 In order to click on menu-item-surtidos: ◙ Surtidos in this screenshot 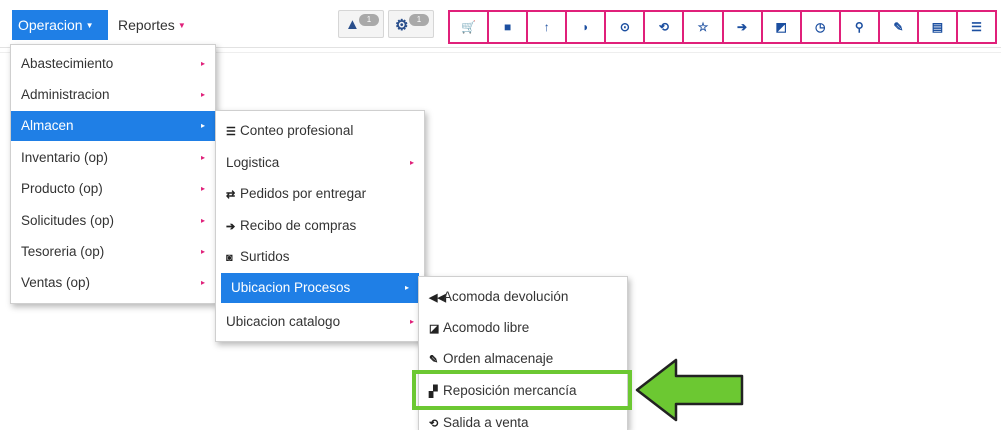, I will do `click(320, 257)`.